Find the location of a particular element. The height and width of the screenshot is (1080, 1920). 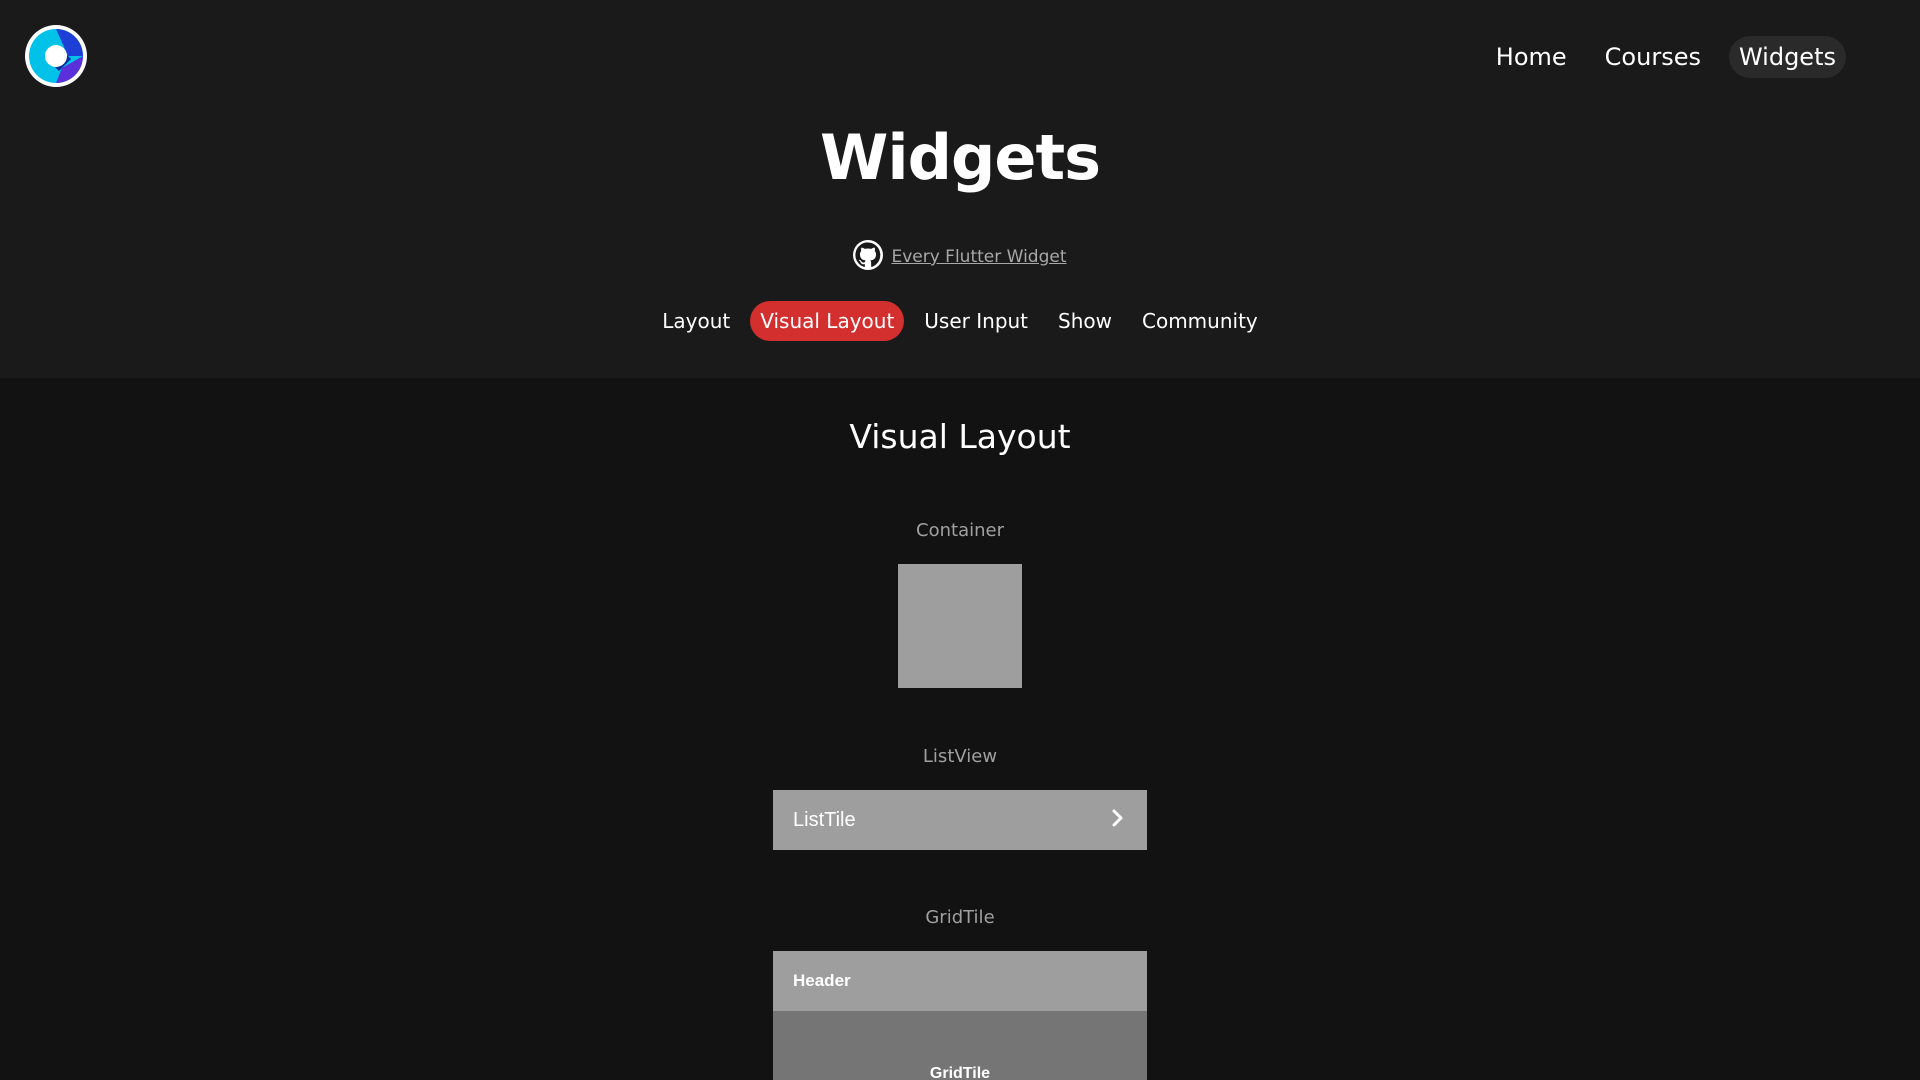

grid-tile-header: Header is located at coordinates (960, 981).